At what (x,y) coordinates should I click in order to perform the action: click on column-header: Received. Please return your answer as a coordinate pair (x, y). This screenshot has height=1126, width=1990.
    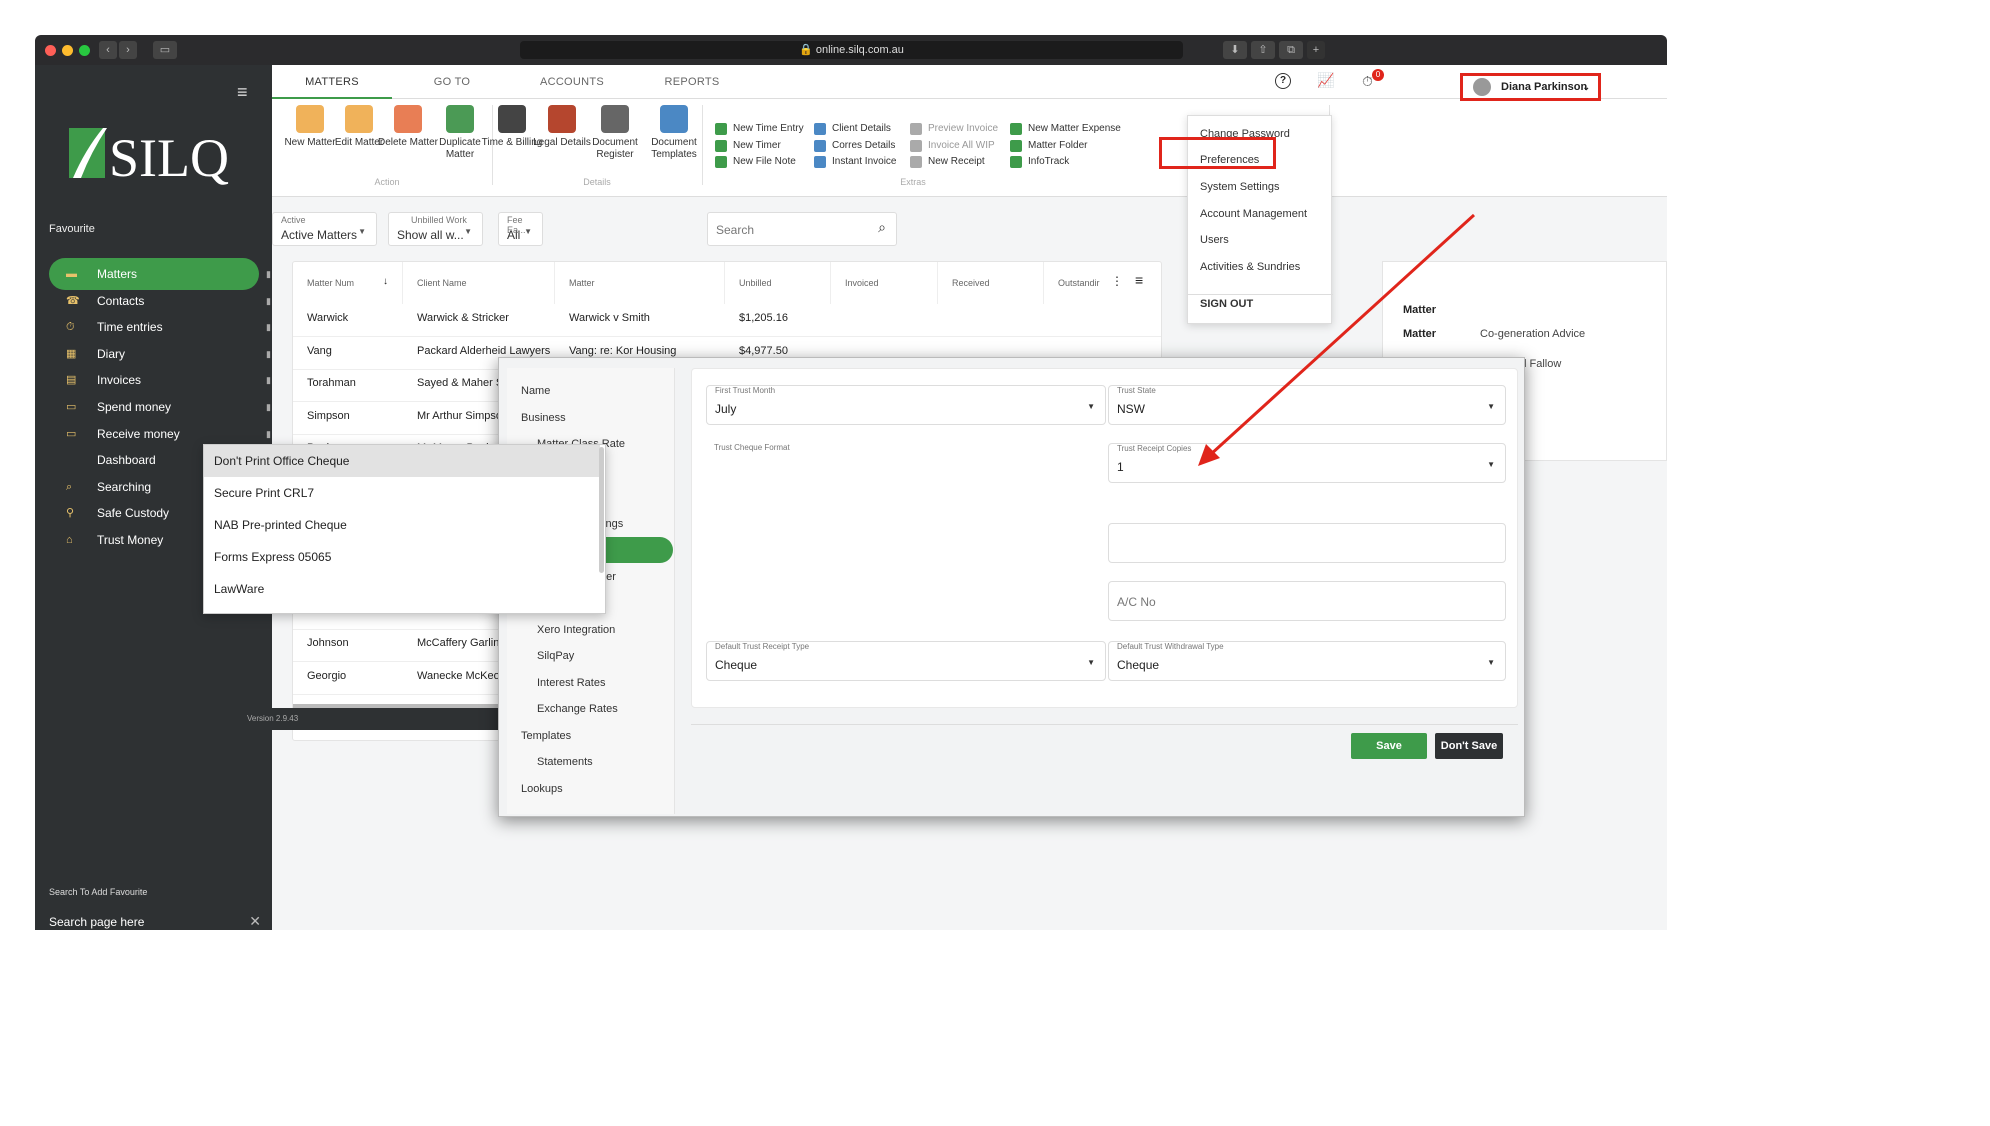
    Looking at the image, I should click on (991, 283).